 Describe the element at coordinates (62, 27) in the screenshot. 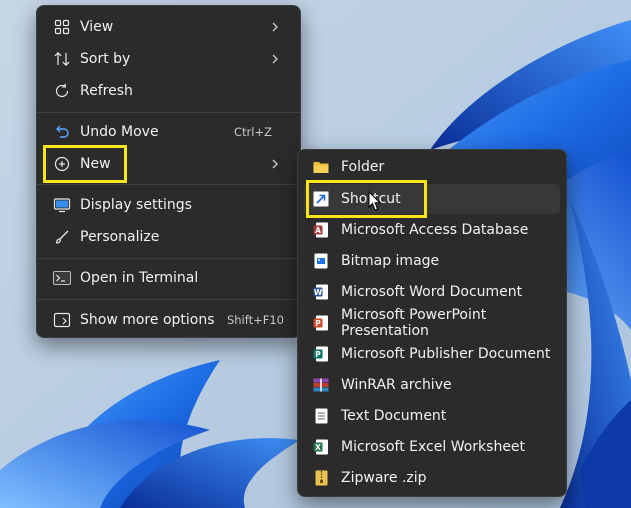

I see `grid-view-icon` at that location.